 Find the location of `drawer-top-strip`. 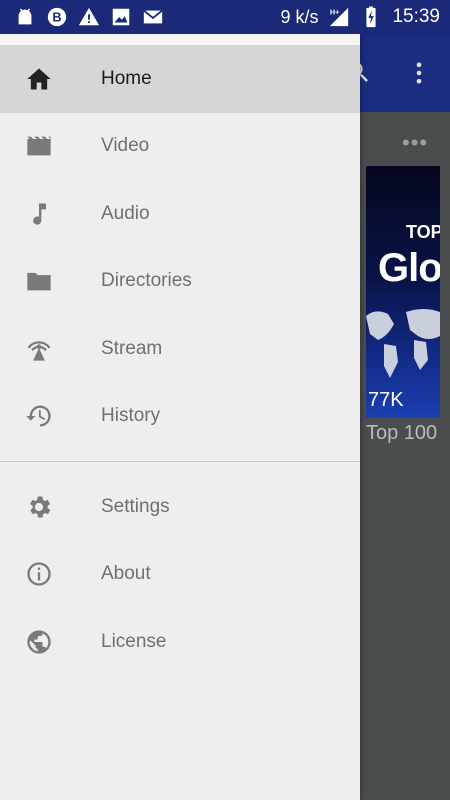

drawer-top-strip is located at coordinates (180, 39).